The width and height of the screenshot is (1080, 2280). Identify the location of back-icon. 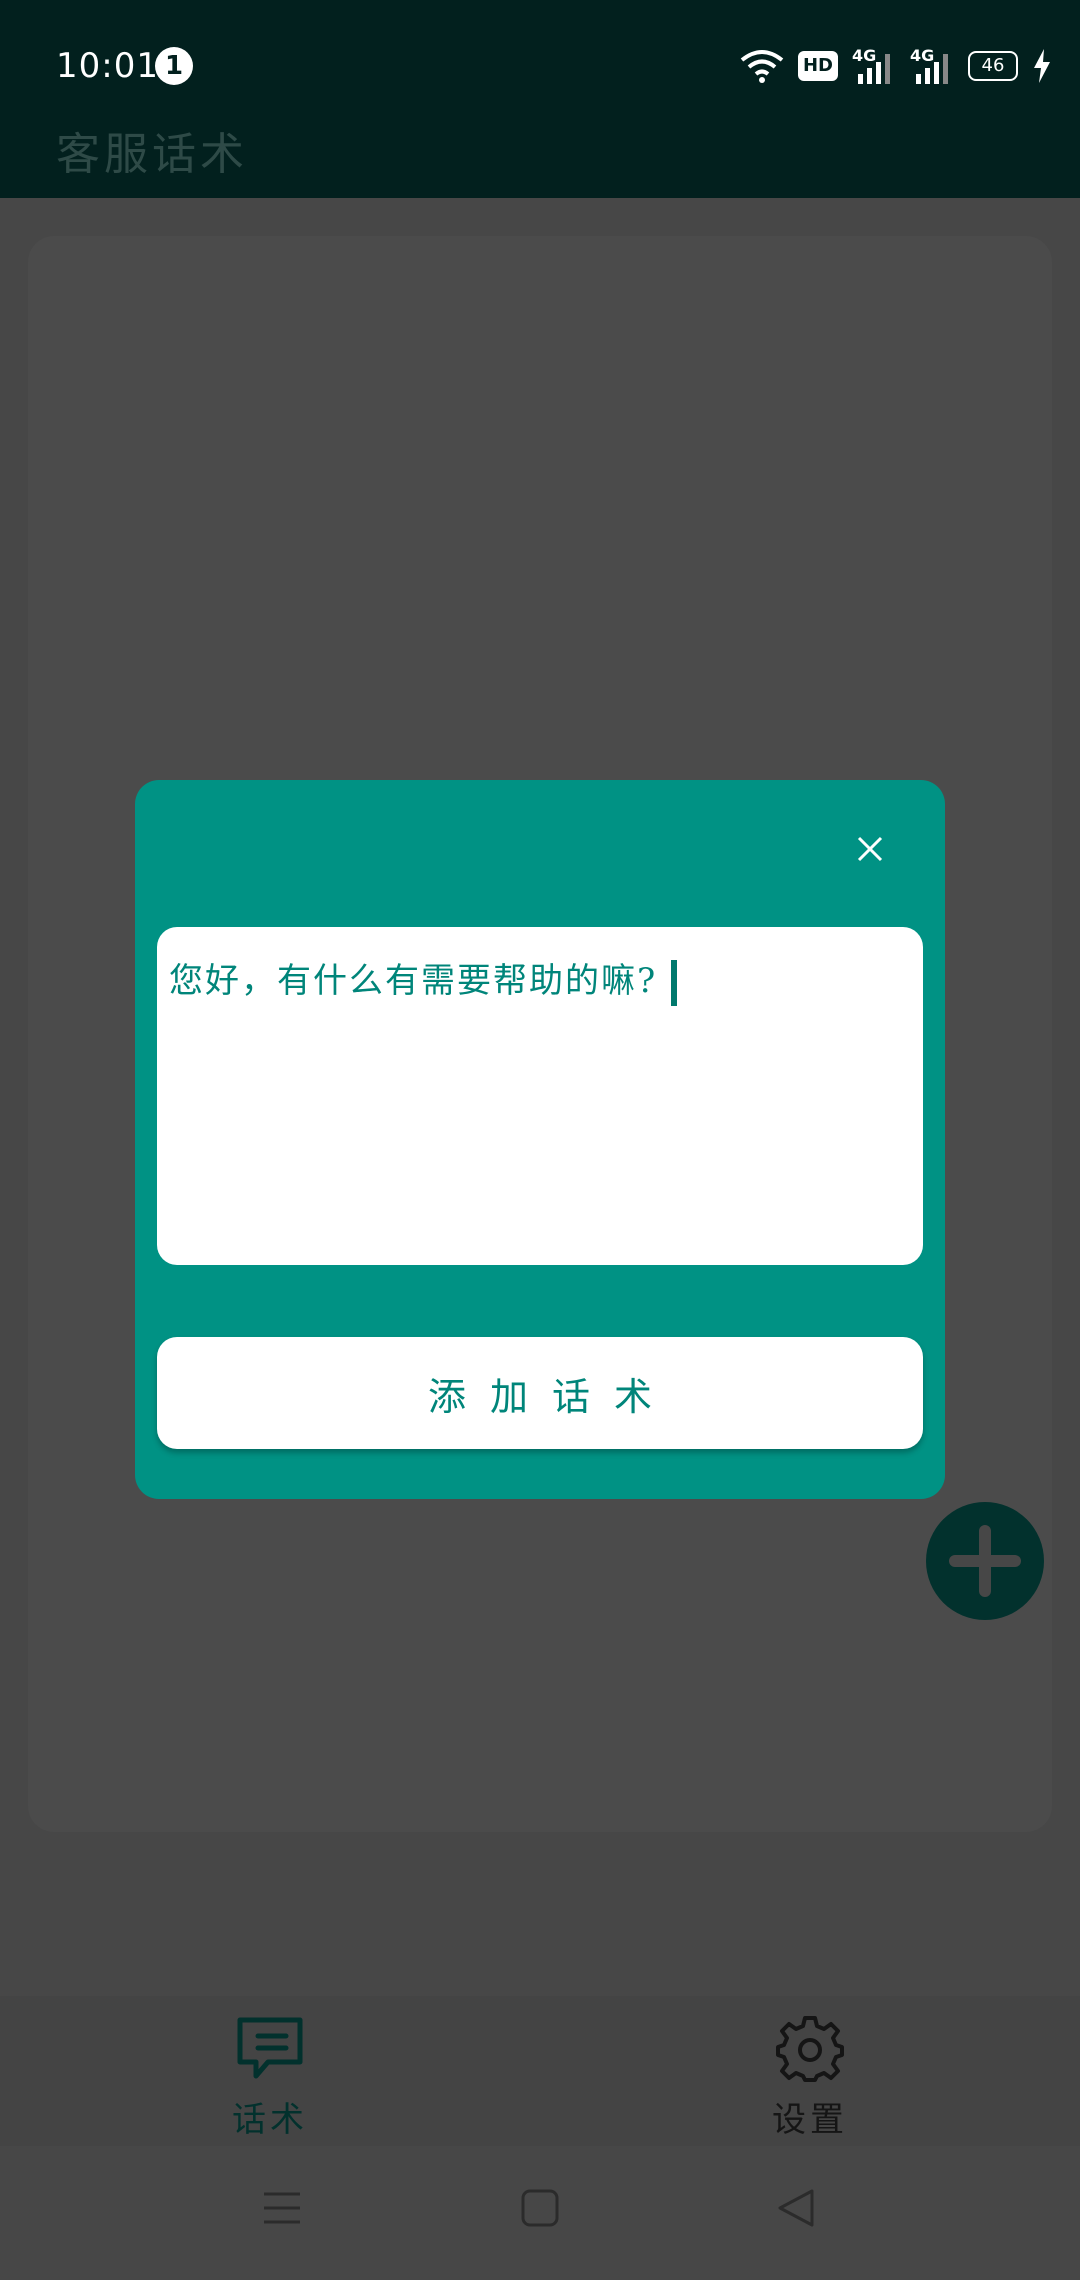
(796, 2208).